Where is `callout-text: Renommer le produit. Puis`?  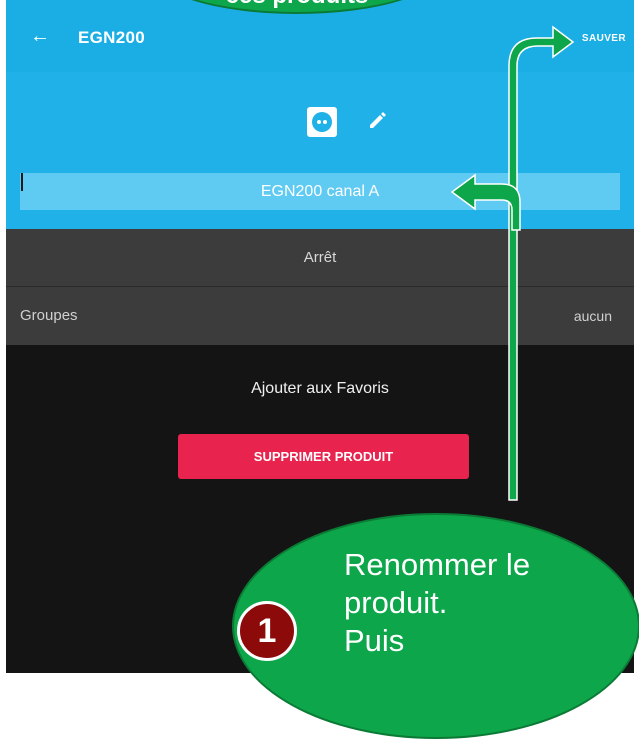 callout-text: Renommer le produit. Puis is located at coordinates (437, 602).